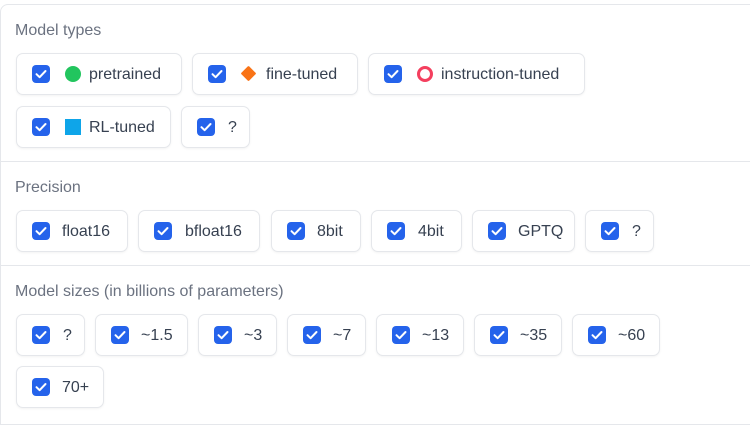 This screenshot has width=750, height=425. What do you see at coordinates (41, 74) in the screenshot?
I see `checkbox-pretrained` at bounding box center [41, 74].